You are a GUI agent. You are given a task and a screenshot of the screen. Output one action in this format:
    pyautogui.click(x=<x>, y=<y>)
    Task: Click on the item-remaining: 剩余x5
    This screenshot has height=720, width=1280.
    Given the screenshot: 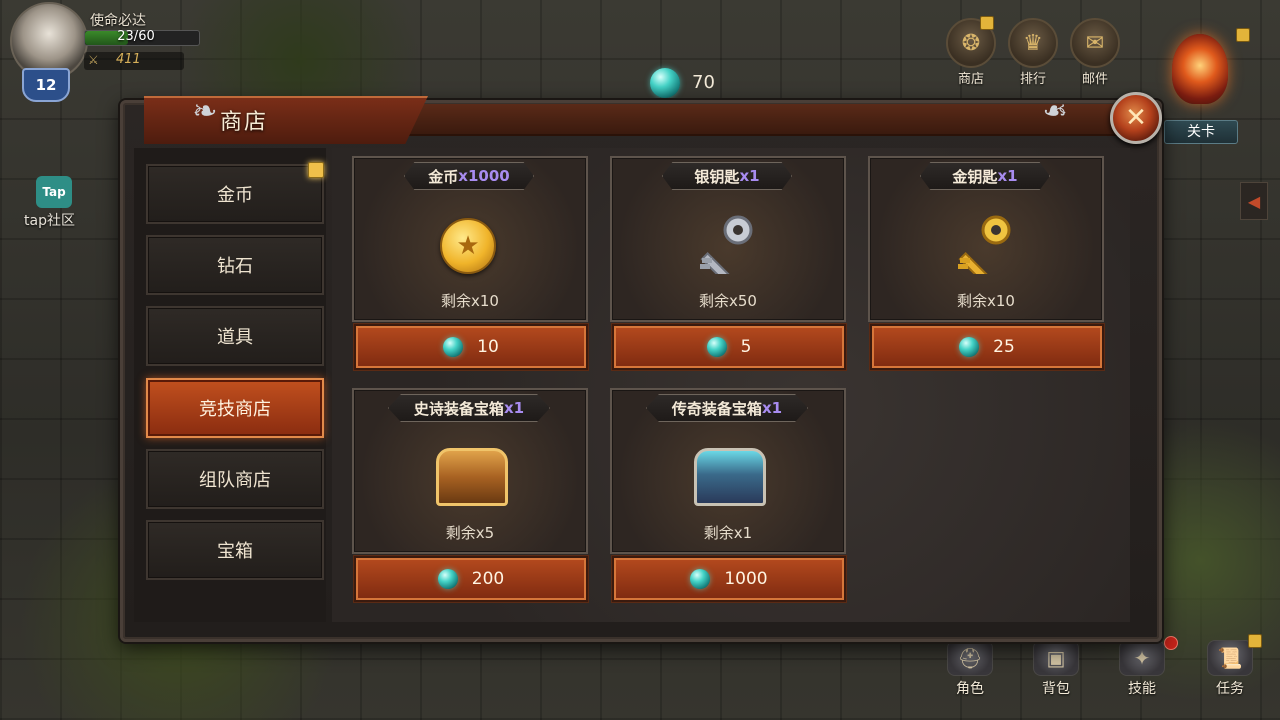 What is the action you would take?
    pyautogui.click(x=470, y=533)
    